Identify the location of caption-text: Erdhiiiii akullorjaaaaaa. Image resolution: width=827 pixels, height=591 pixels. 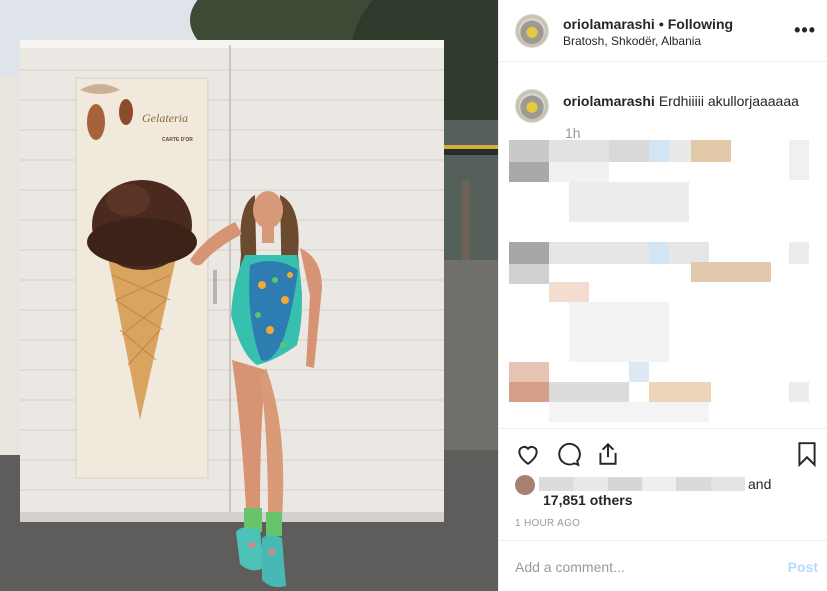
(728, 101).